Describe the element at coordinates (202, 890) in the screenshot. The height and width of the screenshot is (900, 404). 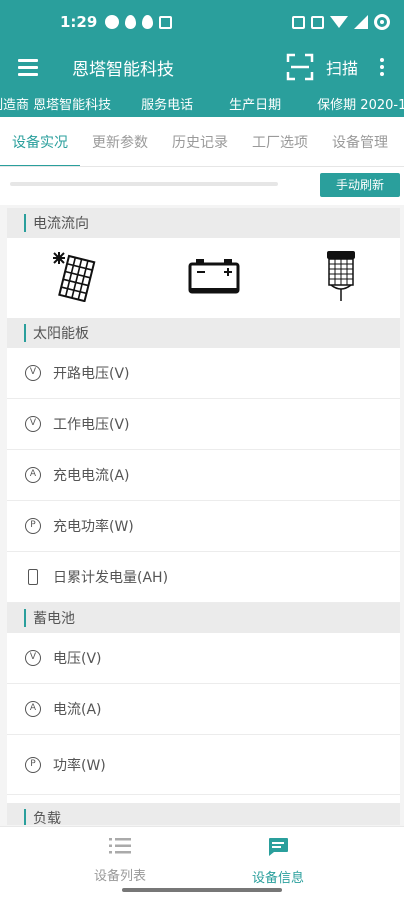
I see `home-indicator` at that location.